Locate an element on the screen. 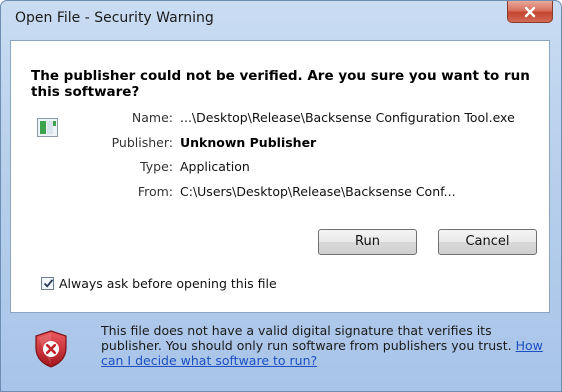  detail-row-publisher: Publisher: Unknown Publisher is located at coordinates (281, 143).